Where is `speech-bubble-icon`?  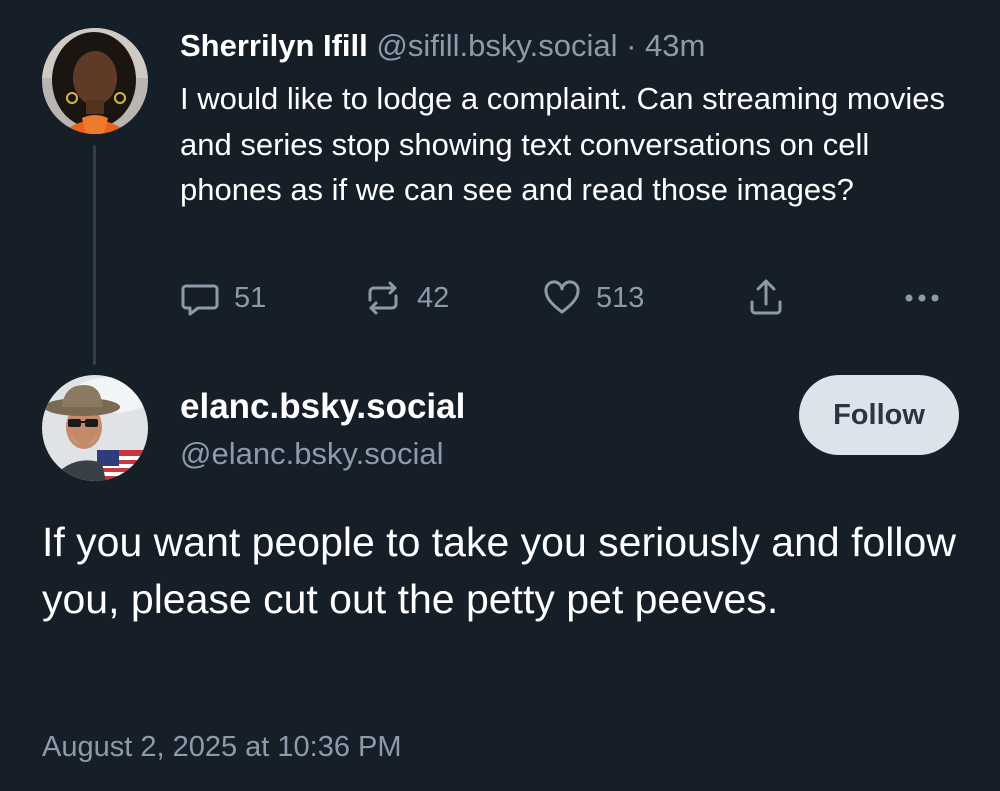 speech-bubble-icon is located at coordinates (200, 298).